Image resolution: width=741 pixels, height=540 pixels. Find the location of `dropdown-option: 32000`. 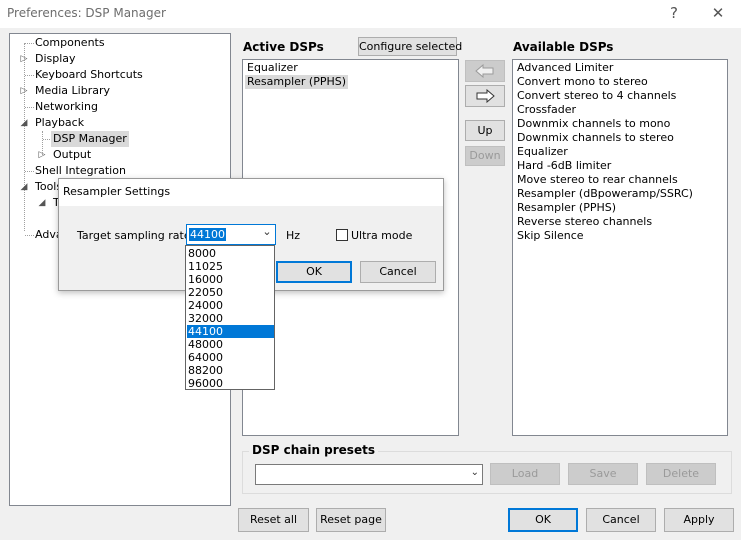

dropdown-option: 32000 is located at coordinates (230, 318).